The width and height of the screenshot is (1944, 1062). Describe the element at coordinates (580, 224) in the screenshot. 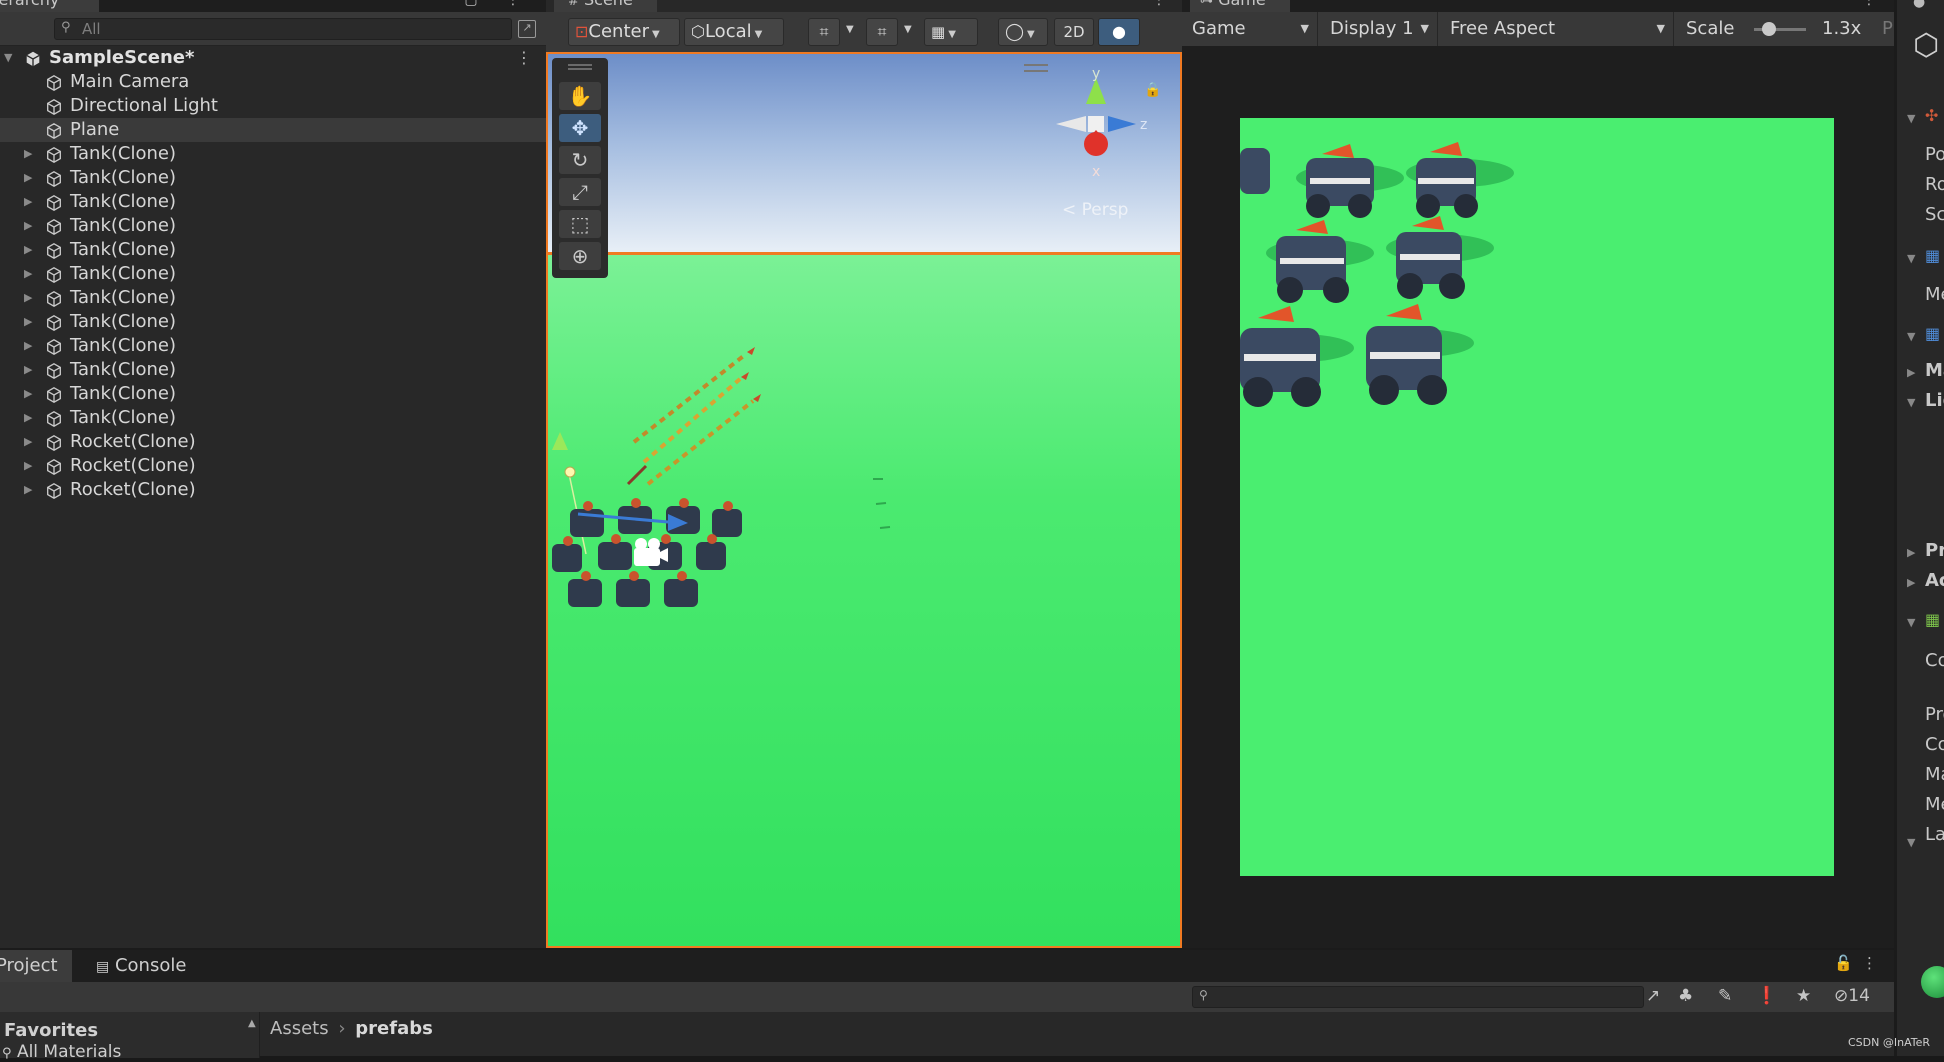

I see `rect-tool: ⬚` at that location.